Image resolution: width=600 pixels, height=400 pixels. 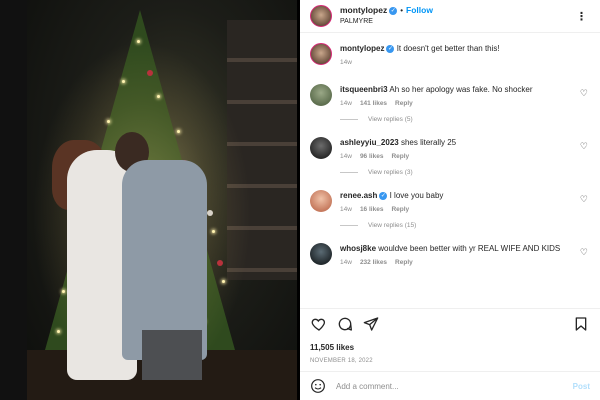 What do you see at coordinates (386, 21) in the screenshot?
I see `post-location: PALMYRE` at bounding box center [386, 21].